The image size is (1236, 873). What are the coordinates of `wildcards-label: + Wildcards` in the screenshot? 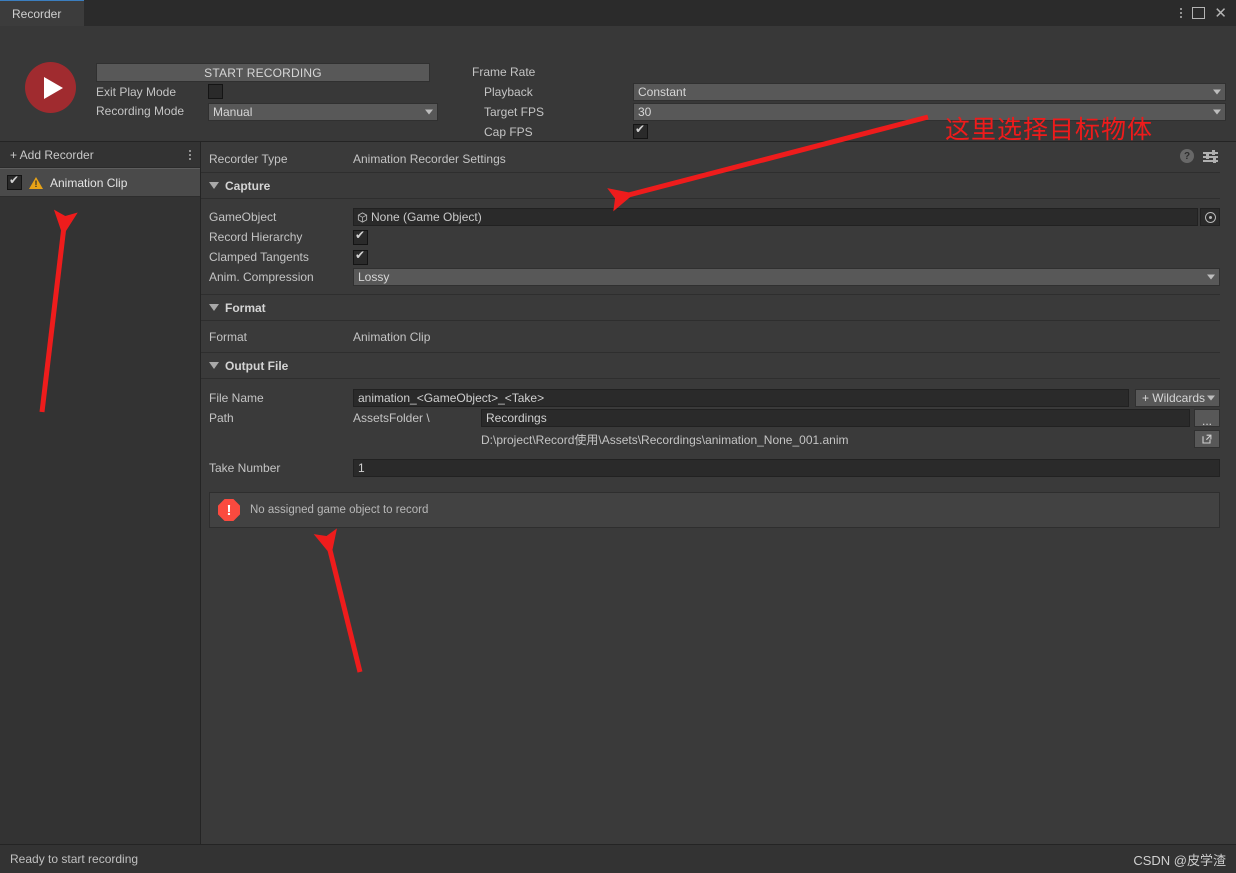 It's located at (1173, 398).